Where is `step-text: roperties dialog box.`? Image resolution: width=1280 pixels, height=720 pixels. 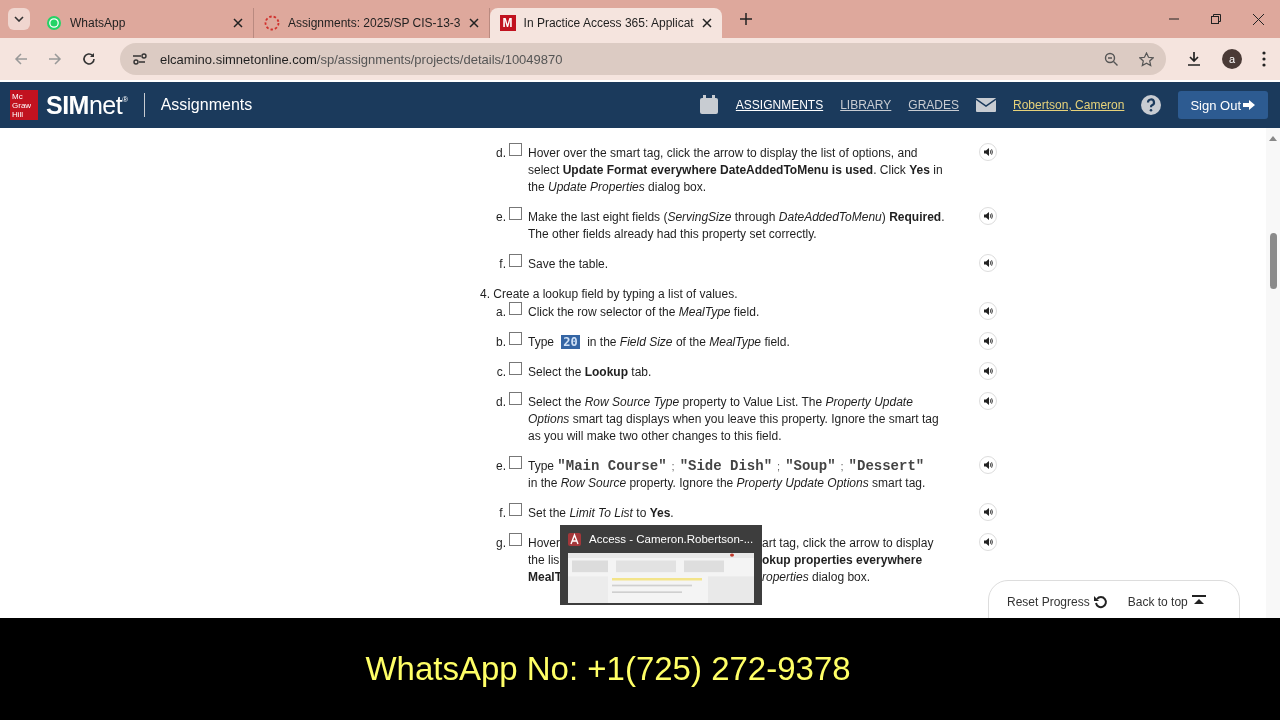 step-text: roperties dialog box. is located at coordinates (816, 577).